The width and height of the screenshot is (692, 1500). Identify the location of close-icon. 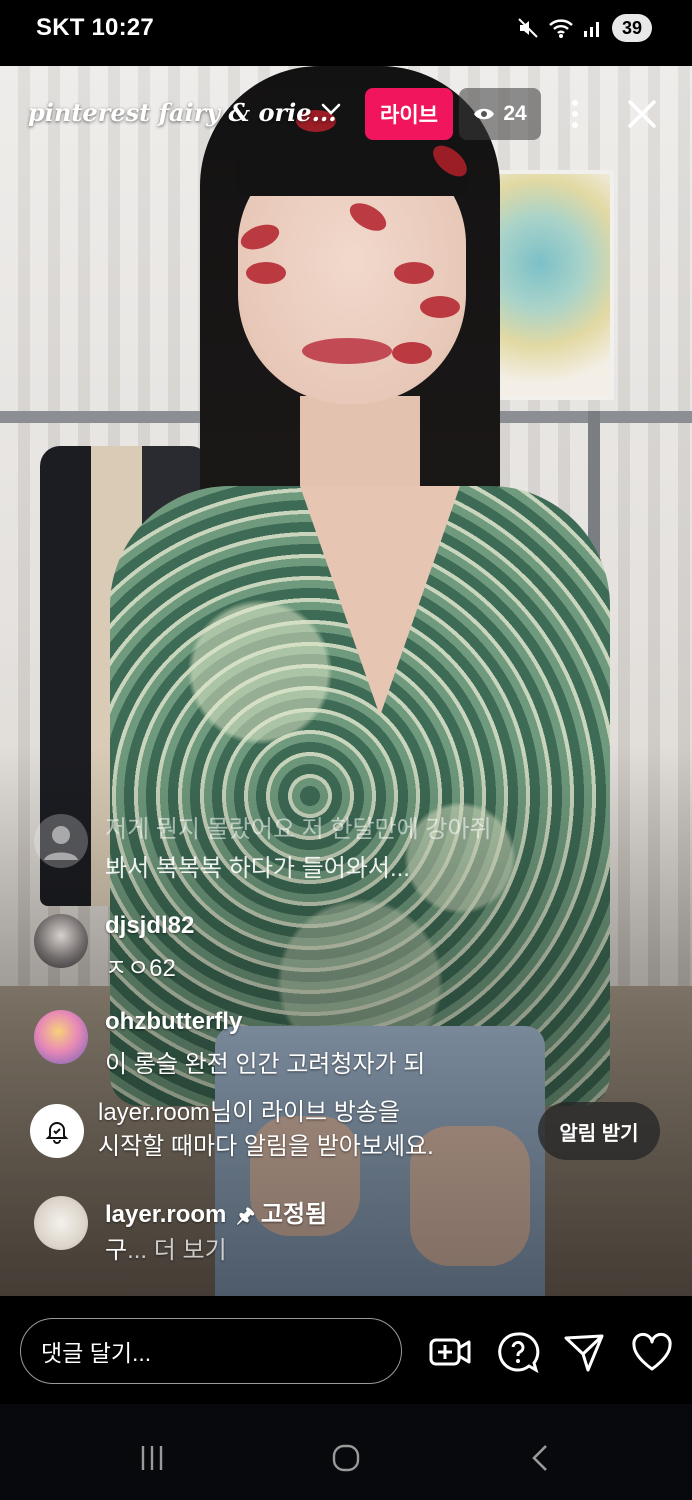
(642, 114).